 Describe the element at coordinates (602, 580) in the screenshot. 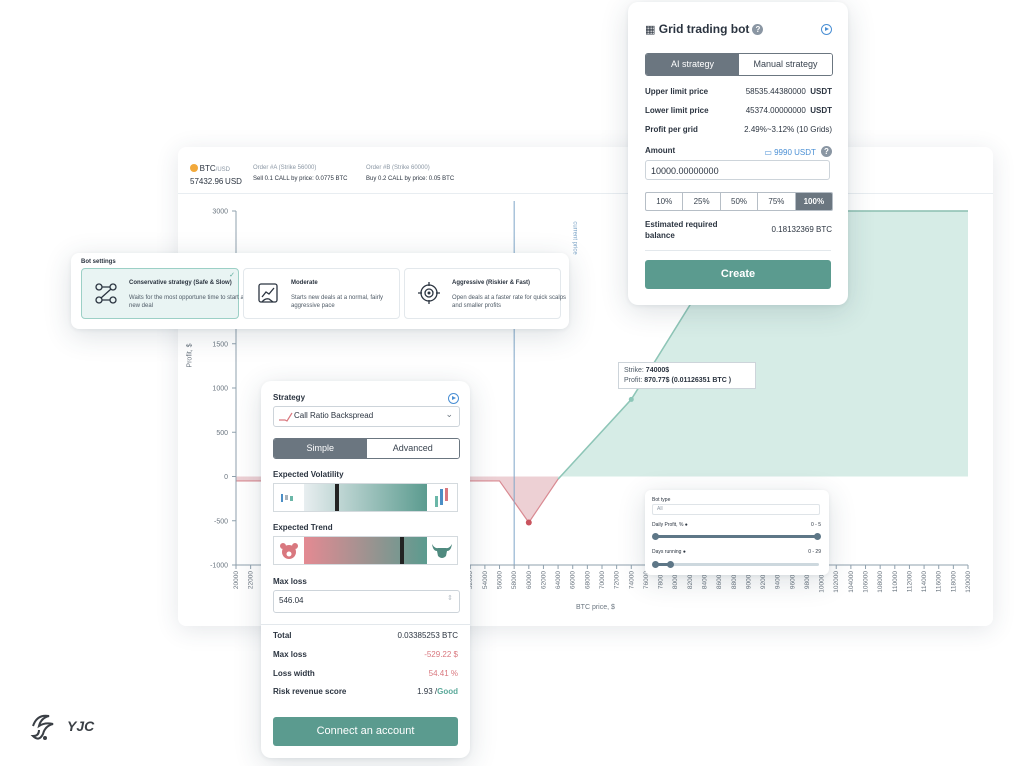

I see `x-tick-label: 70000` at that location.